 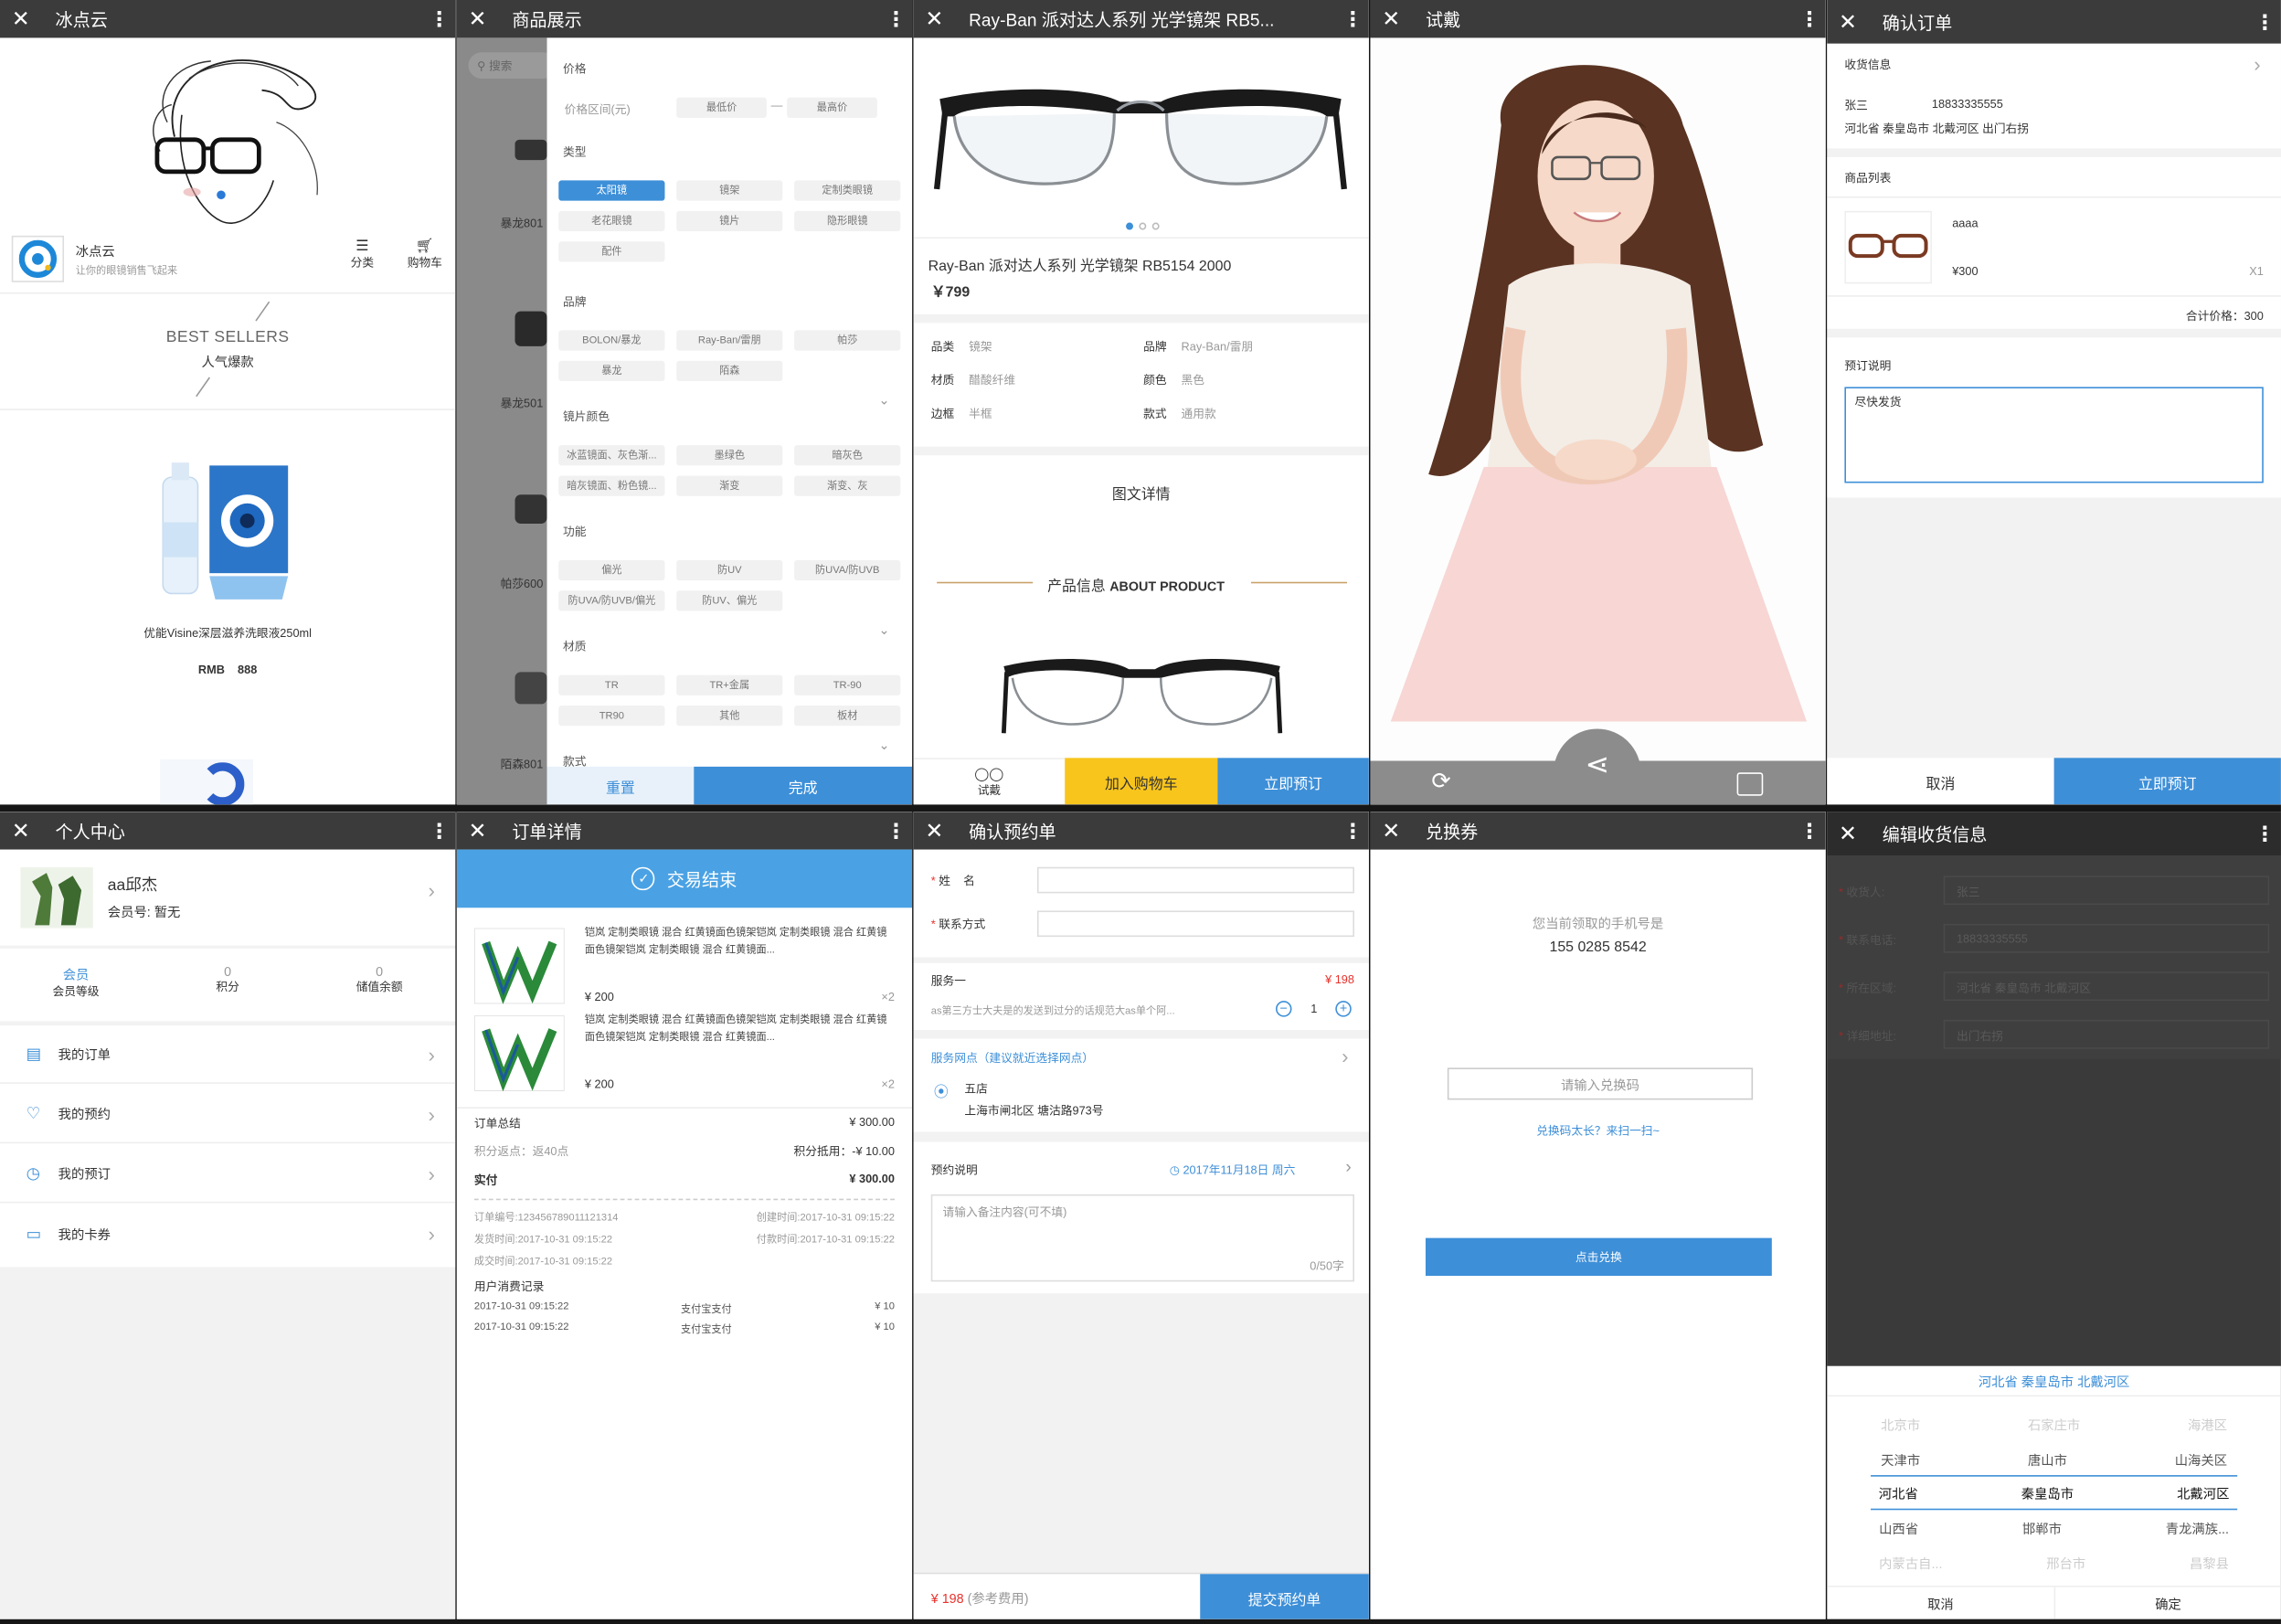 I want to click on picker-option: 昌黎县, so click(x=2209, y=1563).